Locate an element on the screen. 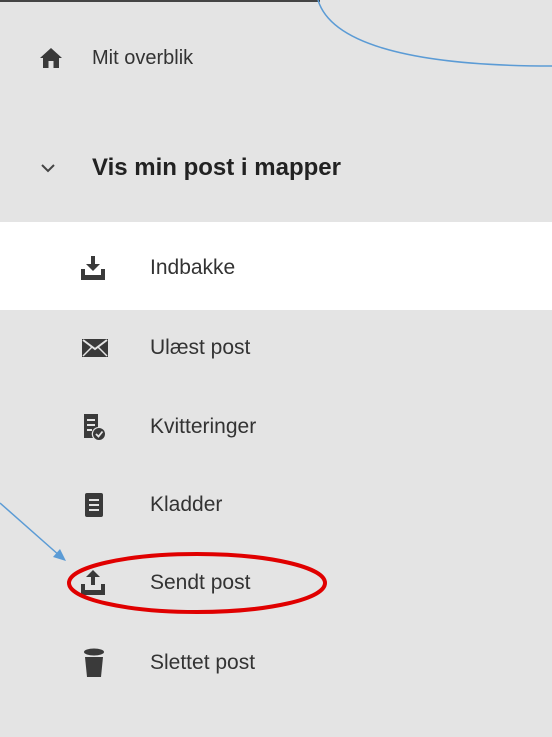 This screenshot has width=552, height=737. trash-icon is located at coordinates (94, 663).